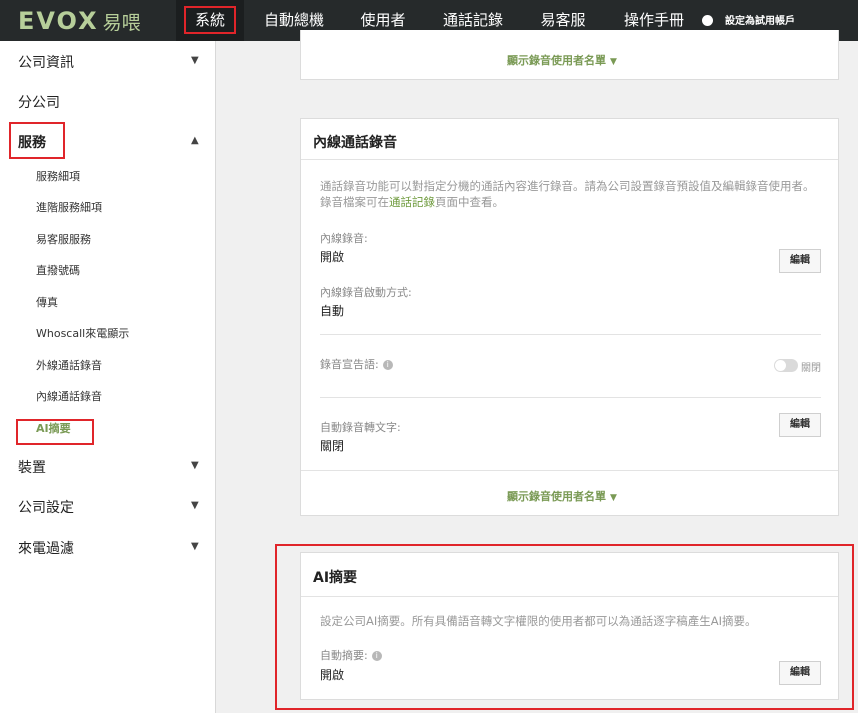 The image size is (858, 713). What do you see at coordinates (63, 240) in the screenshot?
I see `sidebar-subitem-cs-service: 易客服服務` at bounding box center [63, 240].